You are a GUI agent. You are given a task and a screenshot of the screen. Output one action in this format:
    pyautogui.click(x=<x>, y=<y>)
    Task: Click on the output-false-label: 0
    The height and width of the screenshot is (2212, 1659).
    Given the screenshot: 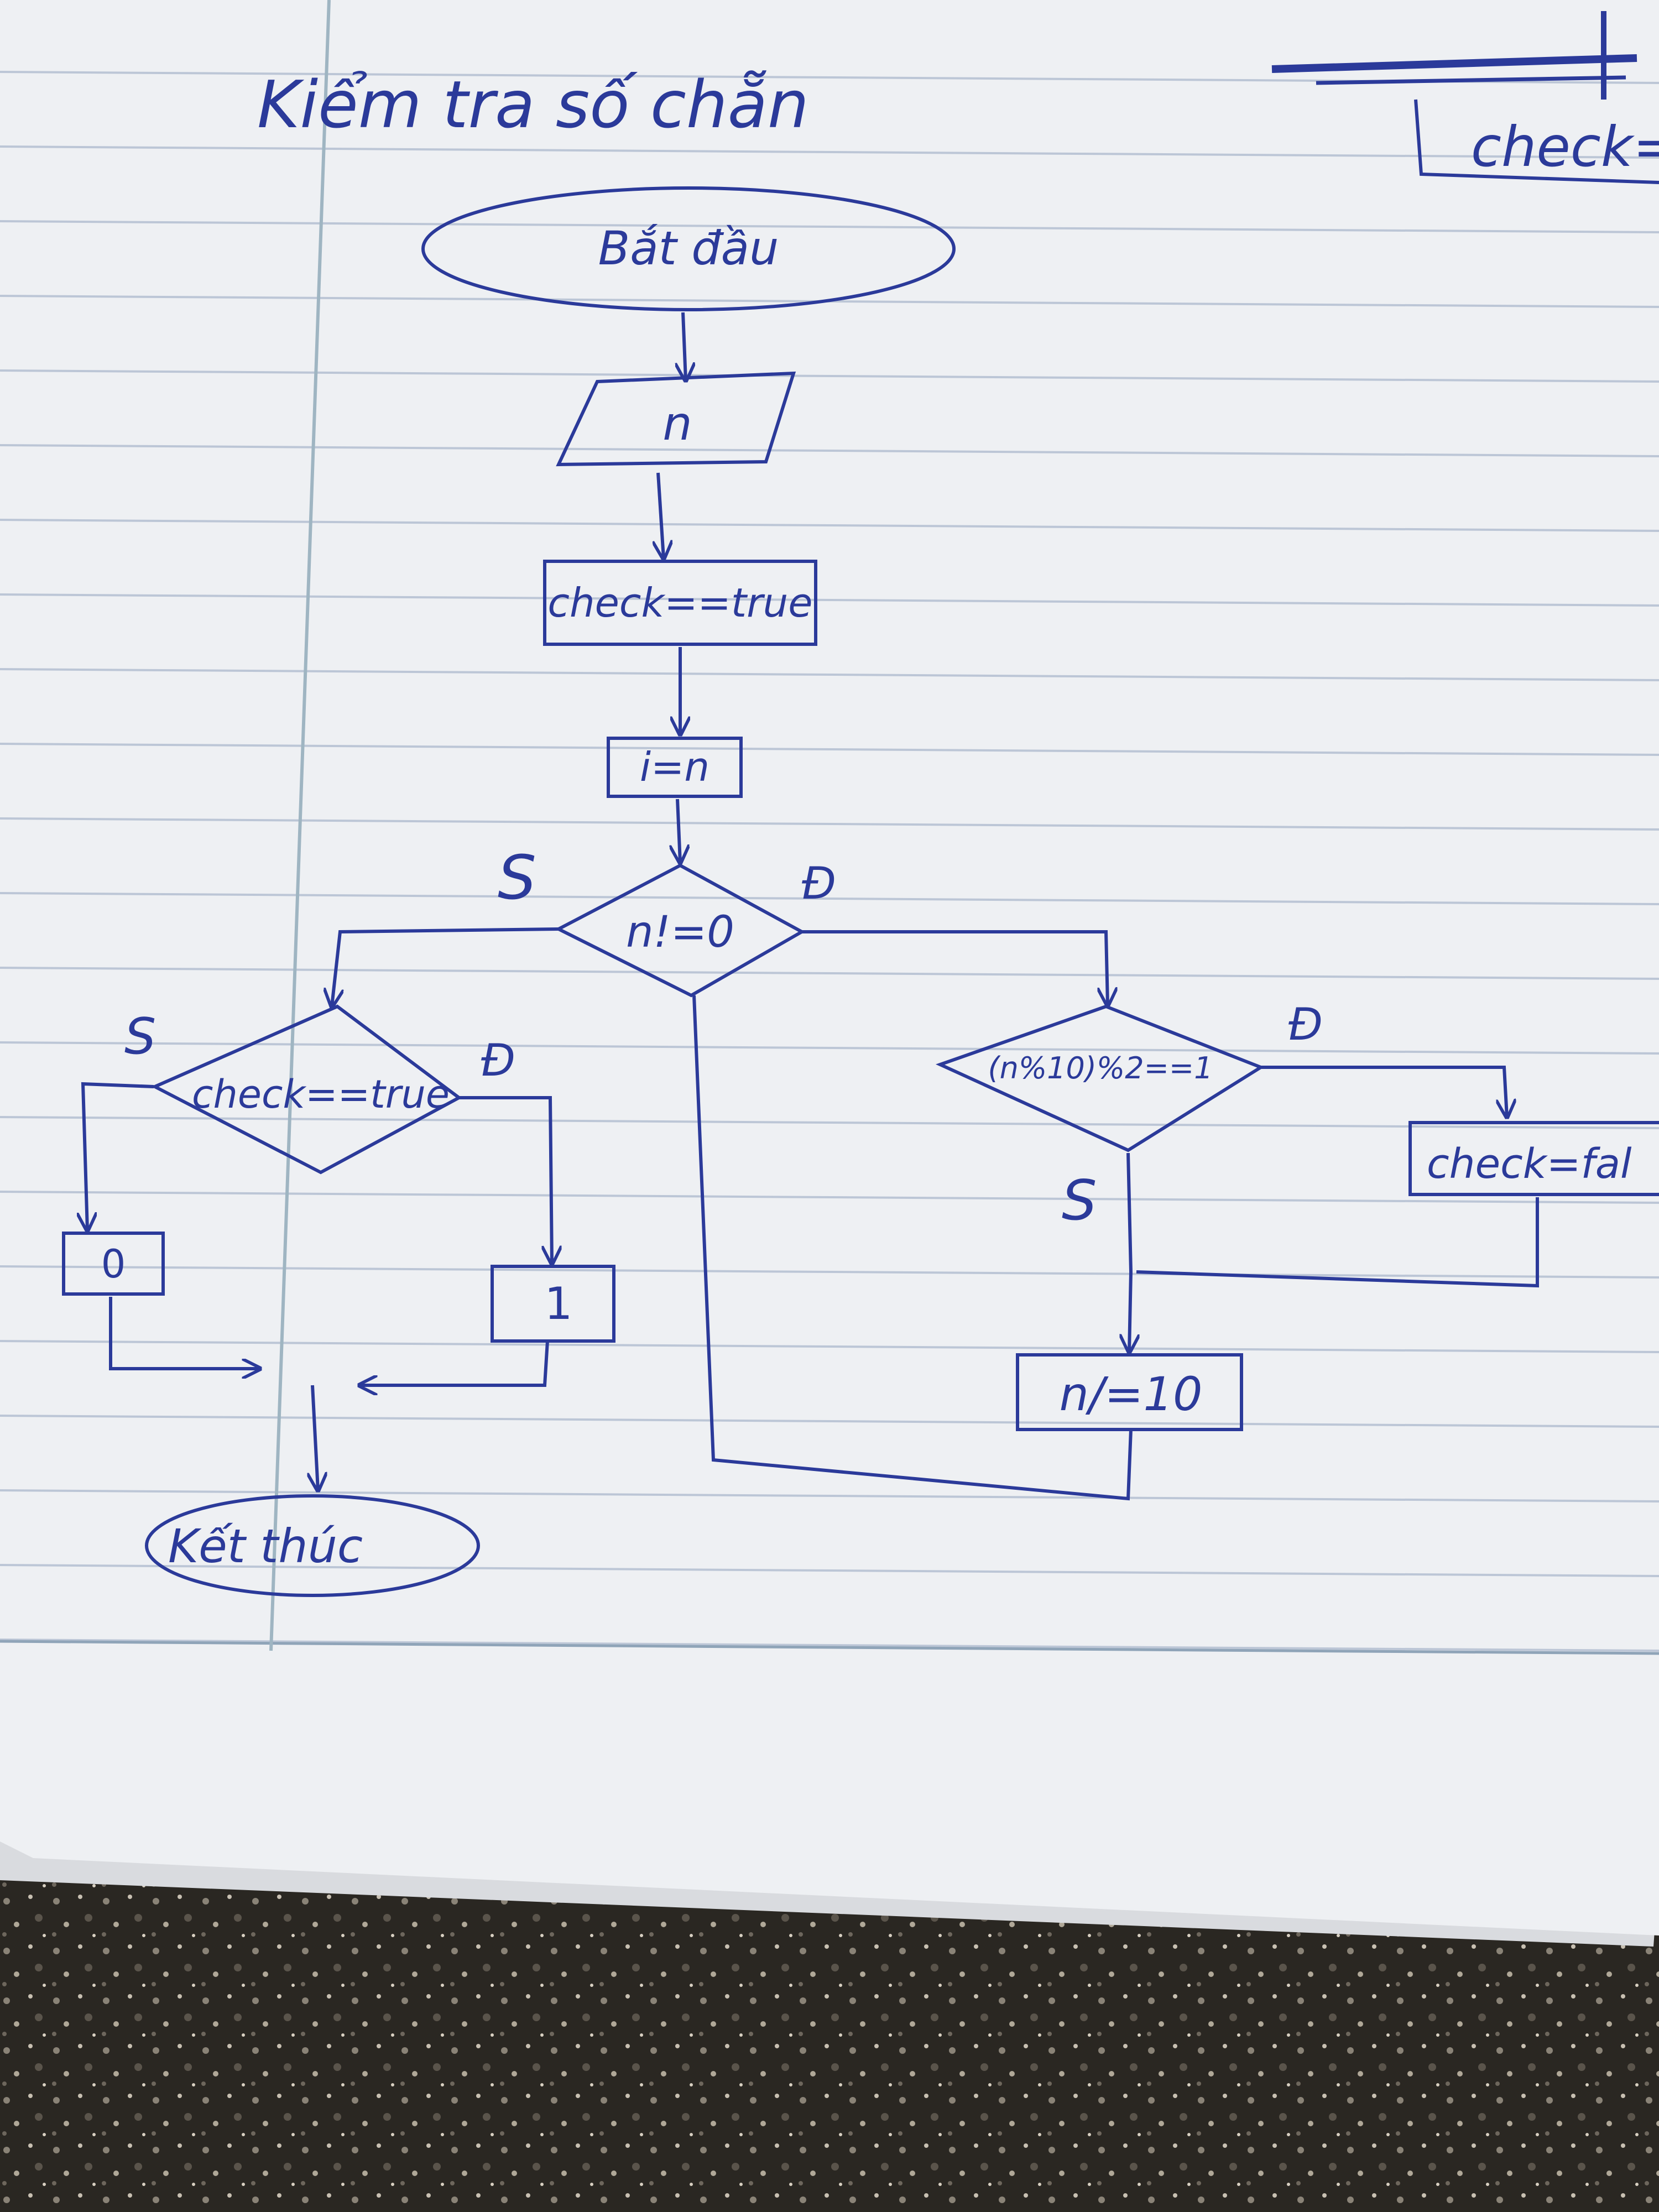 What is the action you would take?
    pyautogui.click(x=114, y=1264)
    